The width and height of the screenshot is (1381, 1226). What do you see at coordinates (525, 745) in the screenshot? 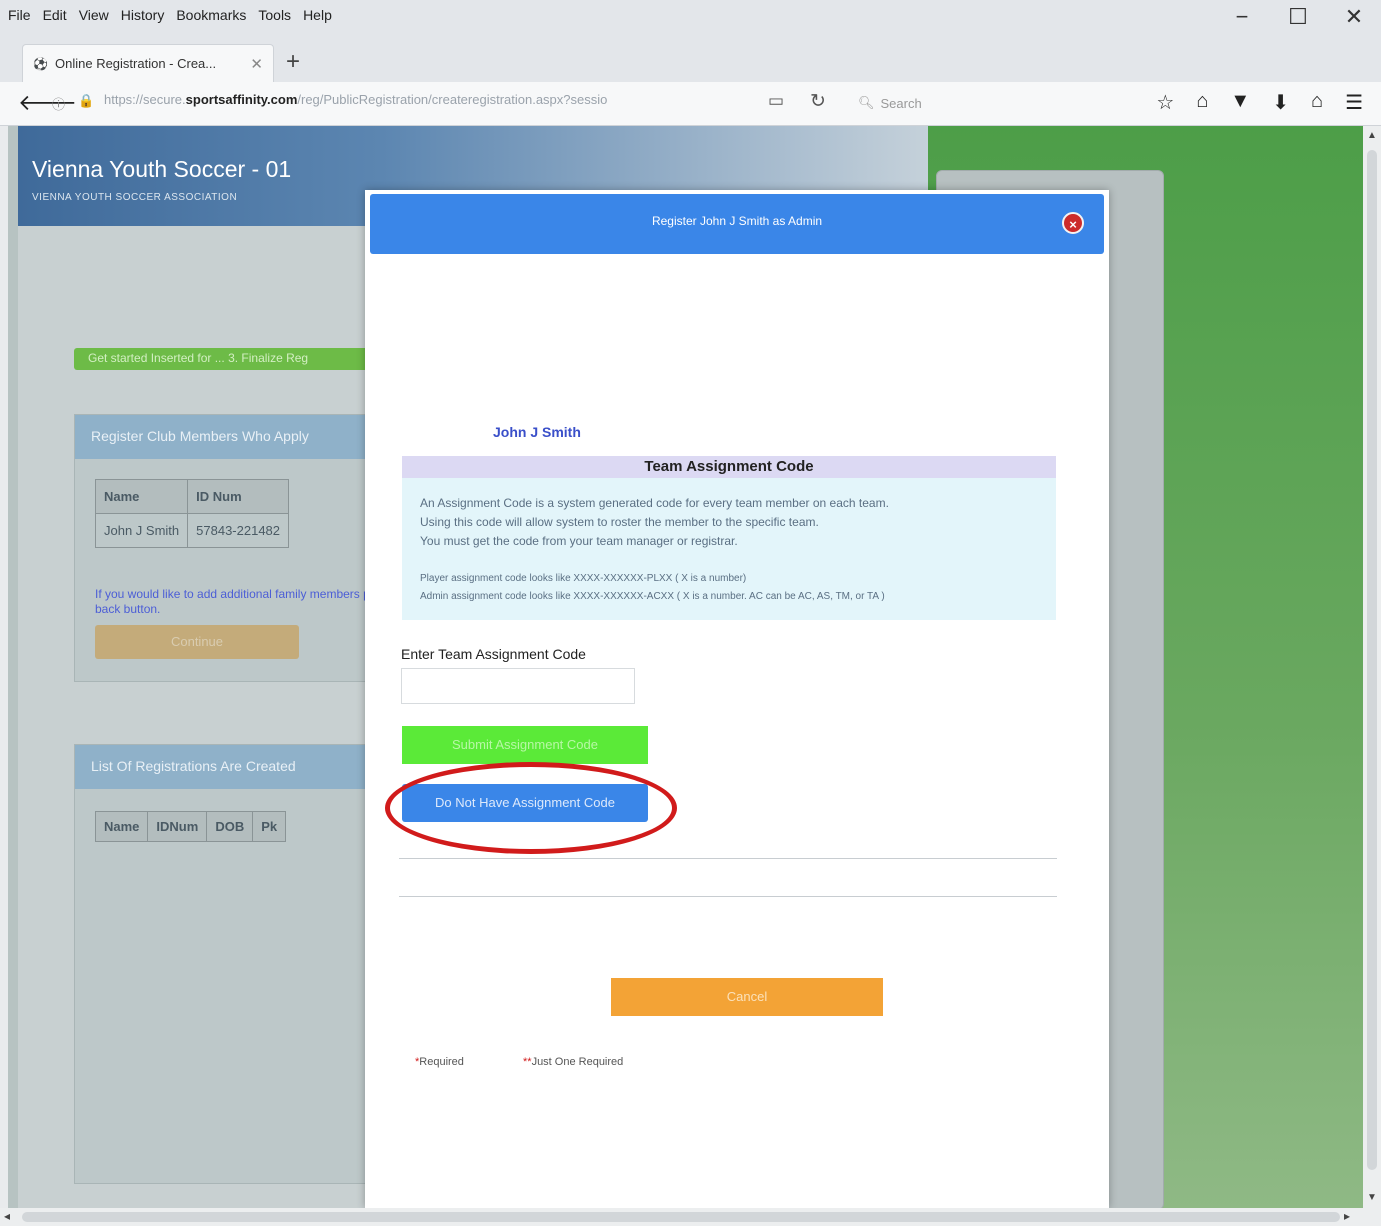
I see `submit-code-button: Submit Assignment Code` at bounding box center [525, 745].